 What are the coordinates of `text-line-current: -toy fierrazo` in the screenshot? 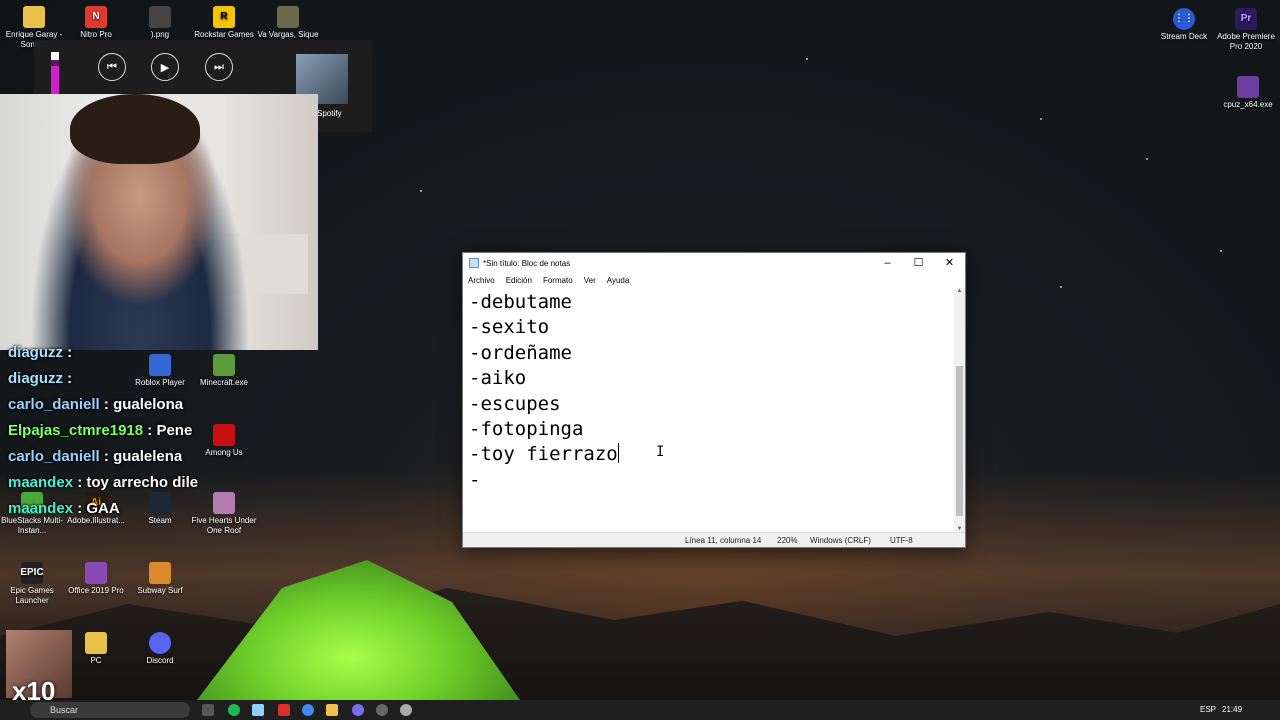 It's located at (709, 454).